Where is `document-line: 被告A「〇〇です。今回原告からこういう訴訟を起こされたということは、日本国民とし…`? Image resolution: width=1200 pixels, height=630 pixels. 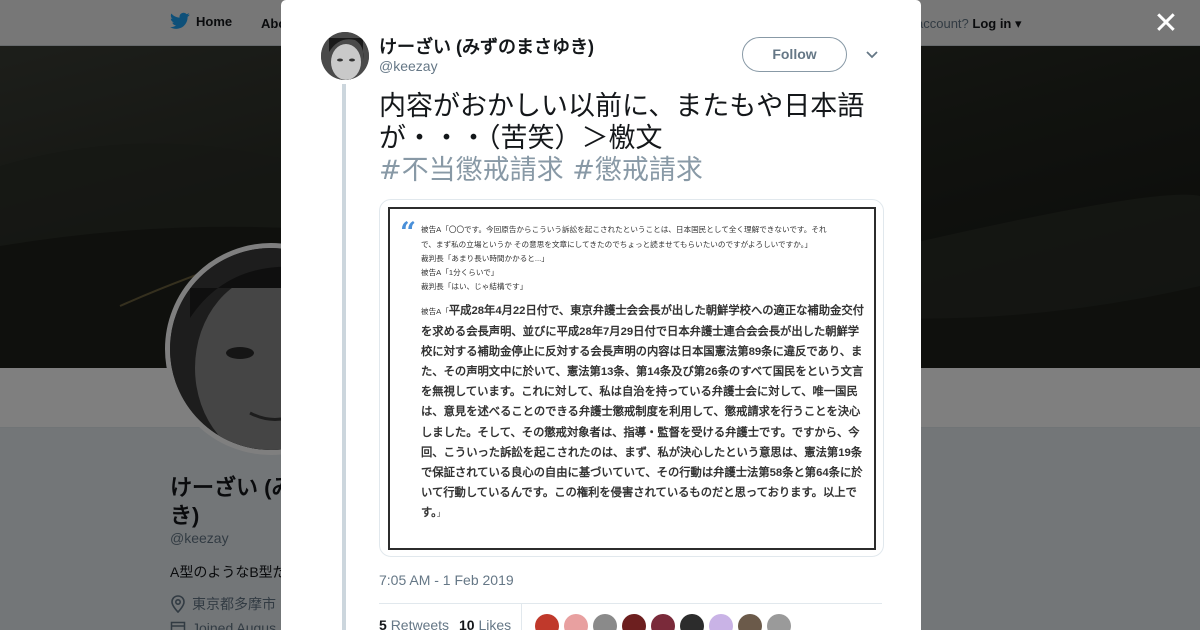 document-line: 被告A「〇〇です。今回原告からこういう訴訟を起こされたということは、日本国民とし… is located at coordinates (624, 229).